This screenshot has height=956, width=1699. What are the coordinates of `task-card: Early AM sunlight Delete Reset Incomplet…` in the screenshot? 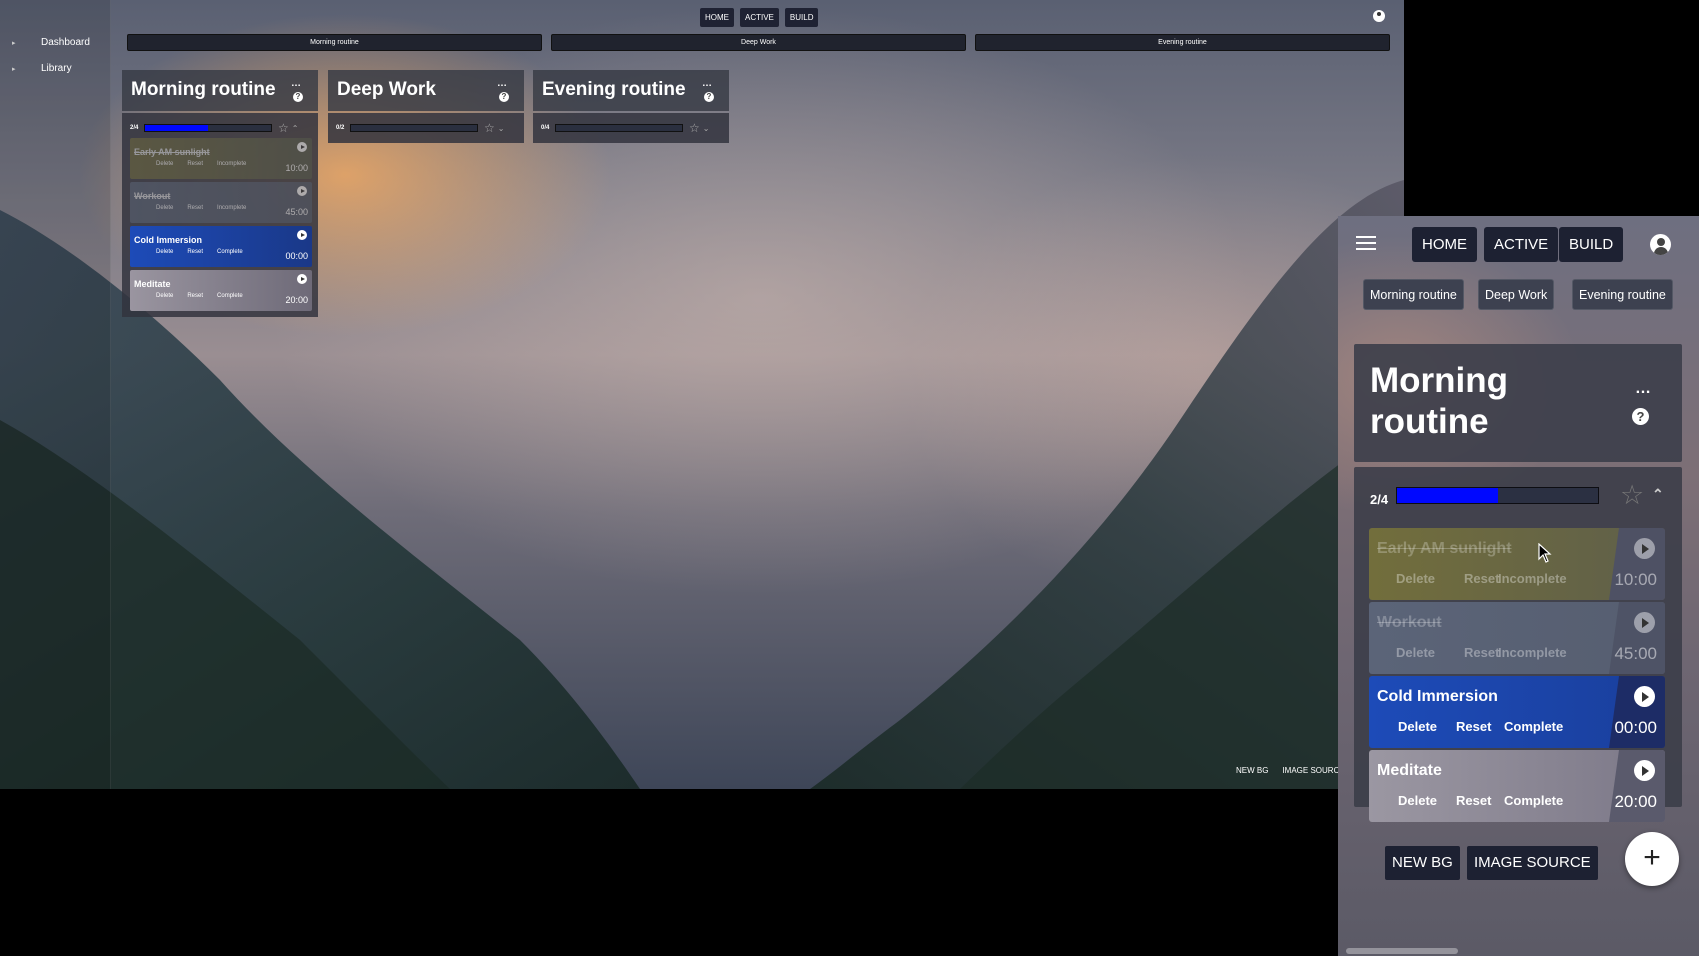 It's located at (1517, 564).